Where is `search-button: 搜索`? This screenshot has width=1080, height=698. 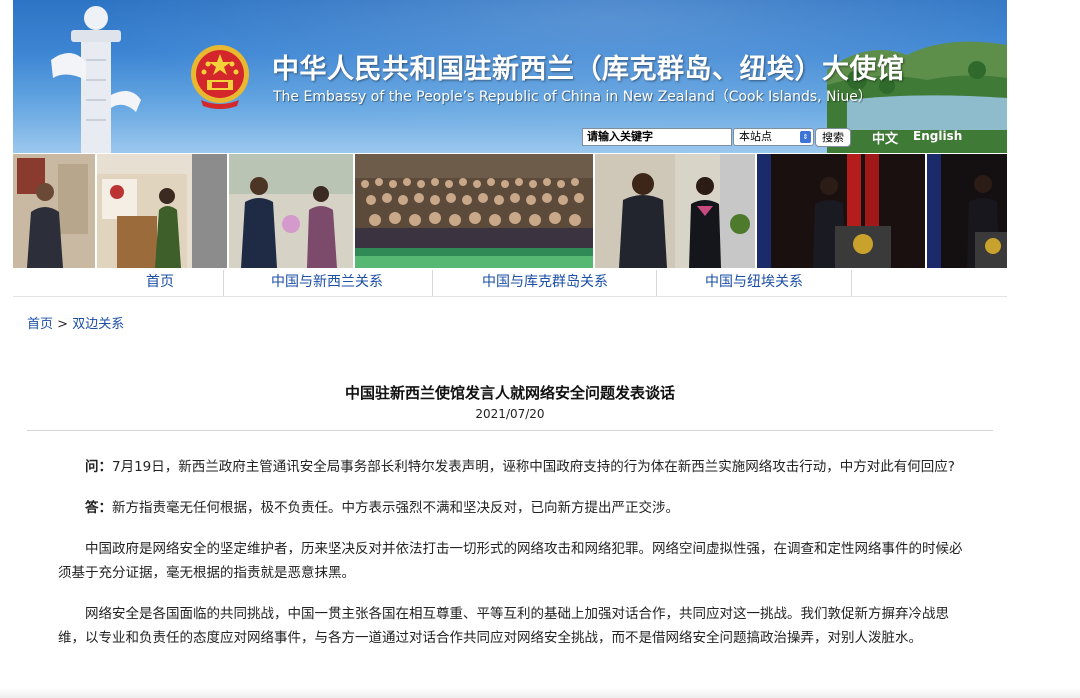
search-button: 搜索 is located at coordinates (833, 137).